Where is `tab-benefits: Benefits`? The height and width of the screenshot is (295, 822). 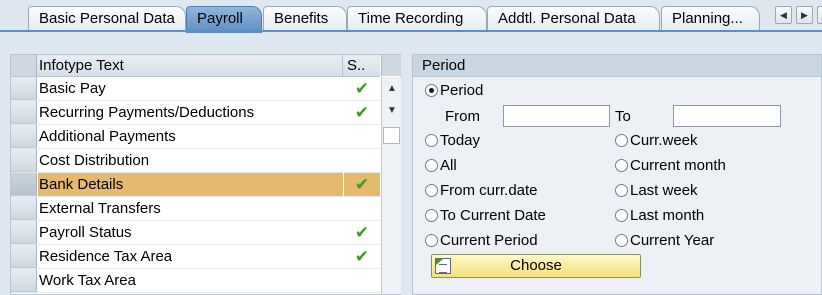 tab-benefits: Benefits is located at coordinates (305, 18).